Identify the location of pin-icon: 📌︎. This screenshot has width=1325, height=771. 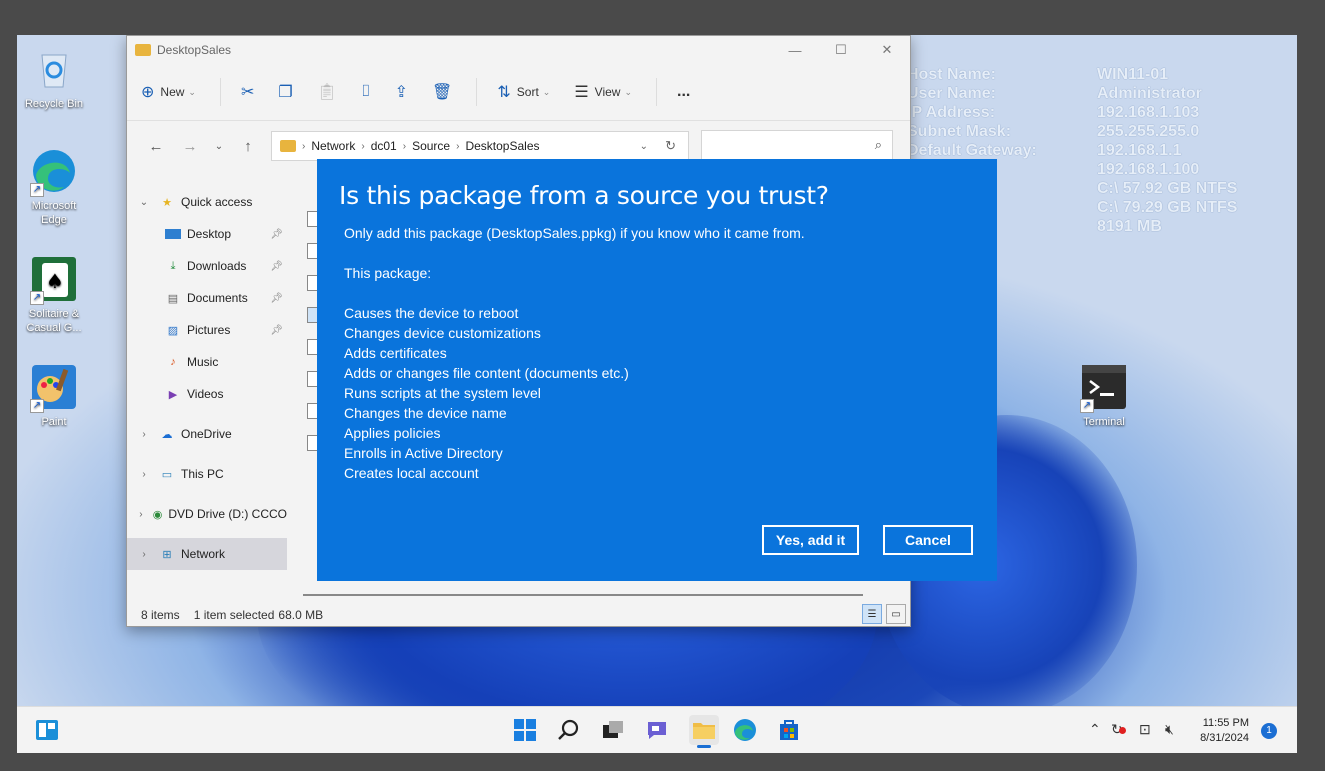
(276, 234).